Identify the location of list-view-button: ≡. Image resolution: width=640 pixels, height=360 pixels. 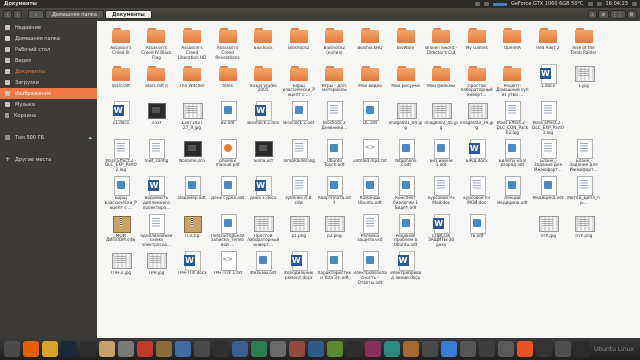
(603, 14).